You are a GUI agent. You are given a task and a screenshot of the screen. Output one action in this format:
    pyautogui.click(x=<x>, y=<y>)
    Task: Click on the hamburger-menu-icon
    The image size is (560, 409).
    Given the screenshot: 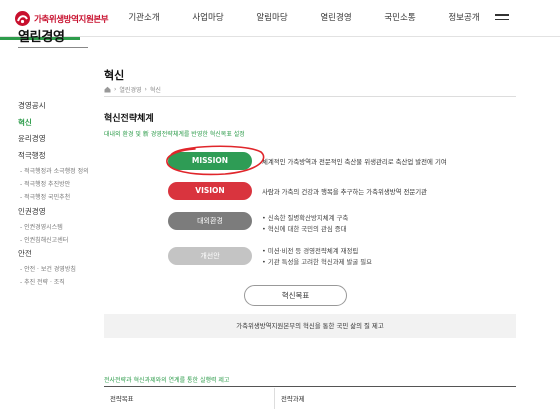 What is the action you would take?
    pyautogui.click(x=502, y=18)
    